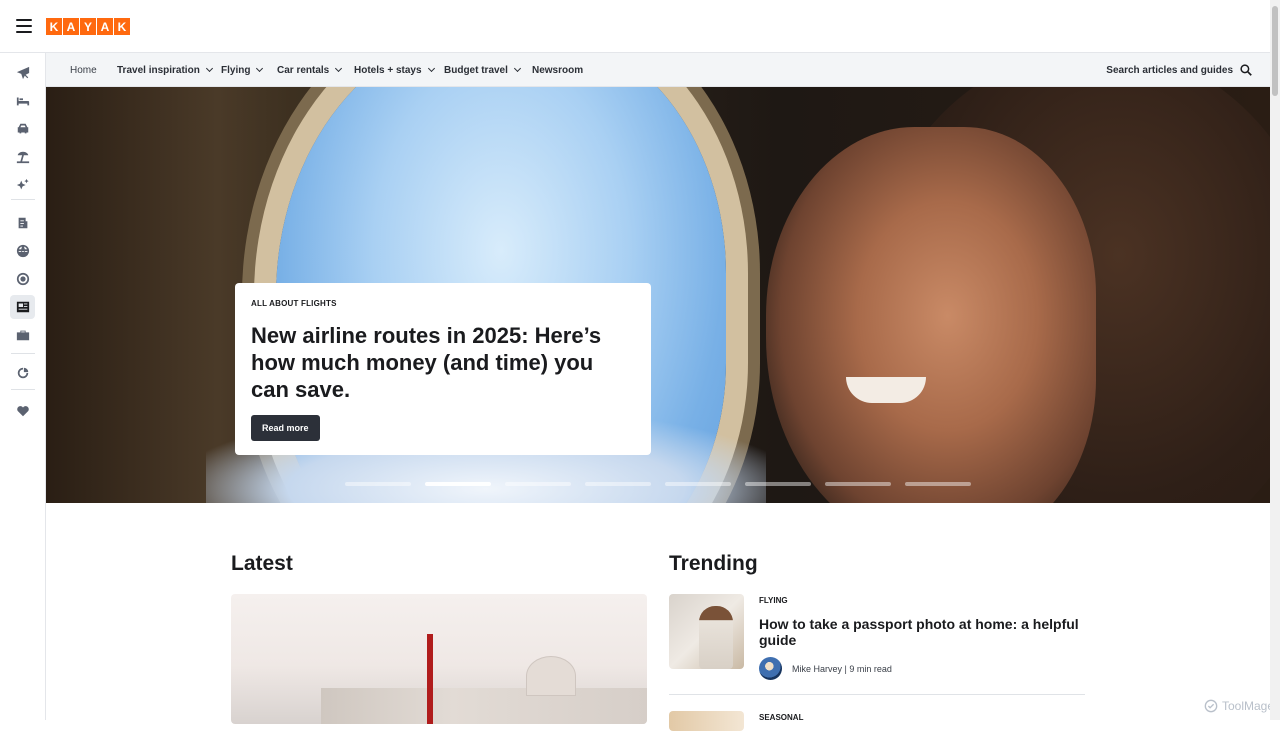  Describe the element at coordinates (773, 600) in the screenshot. I see `trending-category: FLYING` at that location.